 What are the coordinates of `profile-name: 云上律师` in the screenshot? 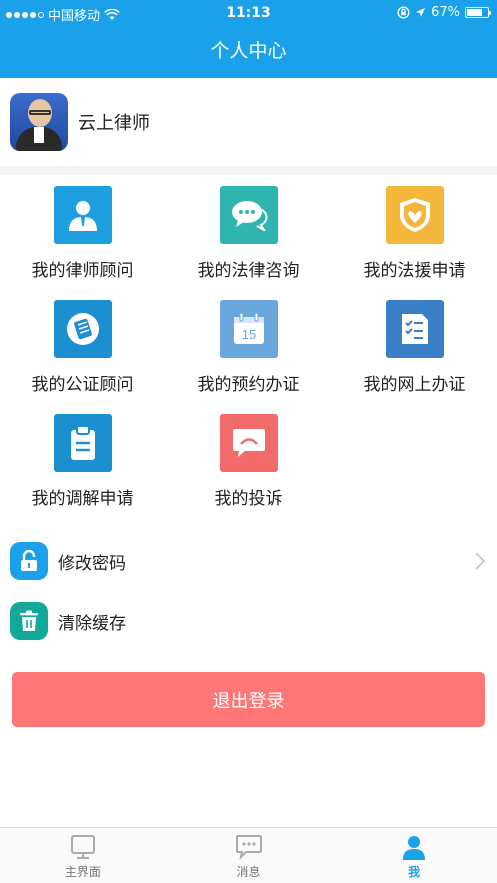 It's located at (114, 123).